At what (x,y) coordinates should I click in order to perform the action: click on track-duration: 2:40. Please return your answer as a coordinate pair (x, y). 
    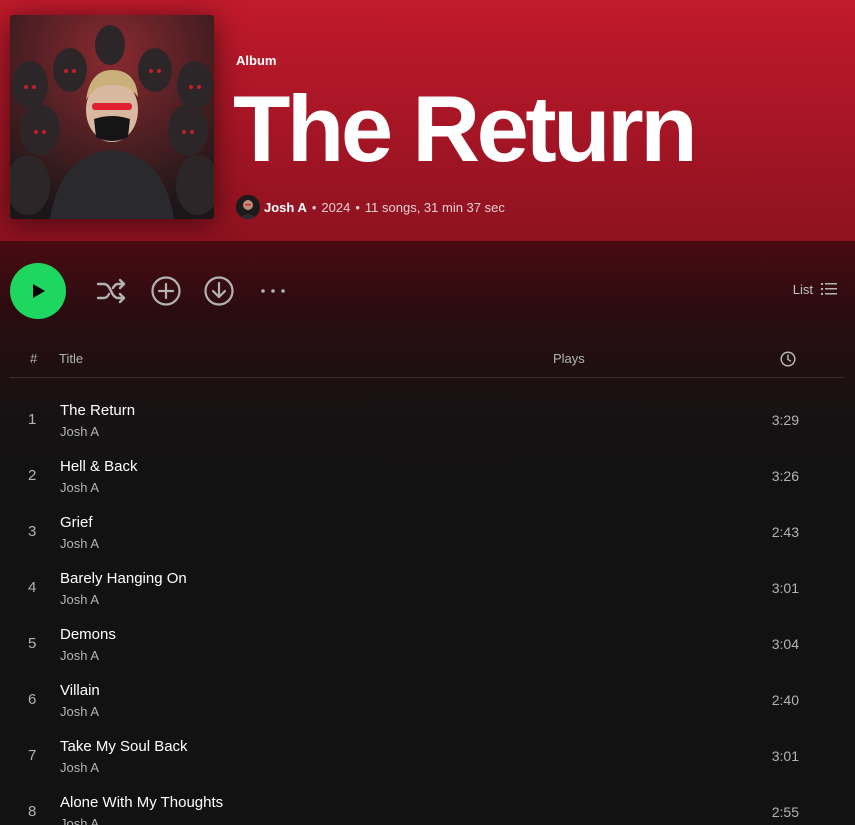
    Looking at the image, I should click on (785, 700).